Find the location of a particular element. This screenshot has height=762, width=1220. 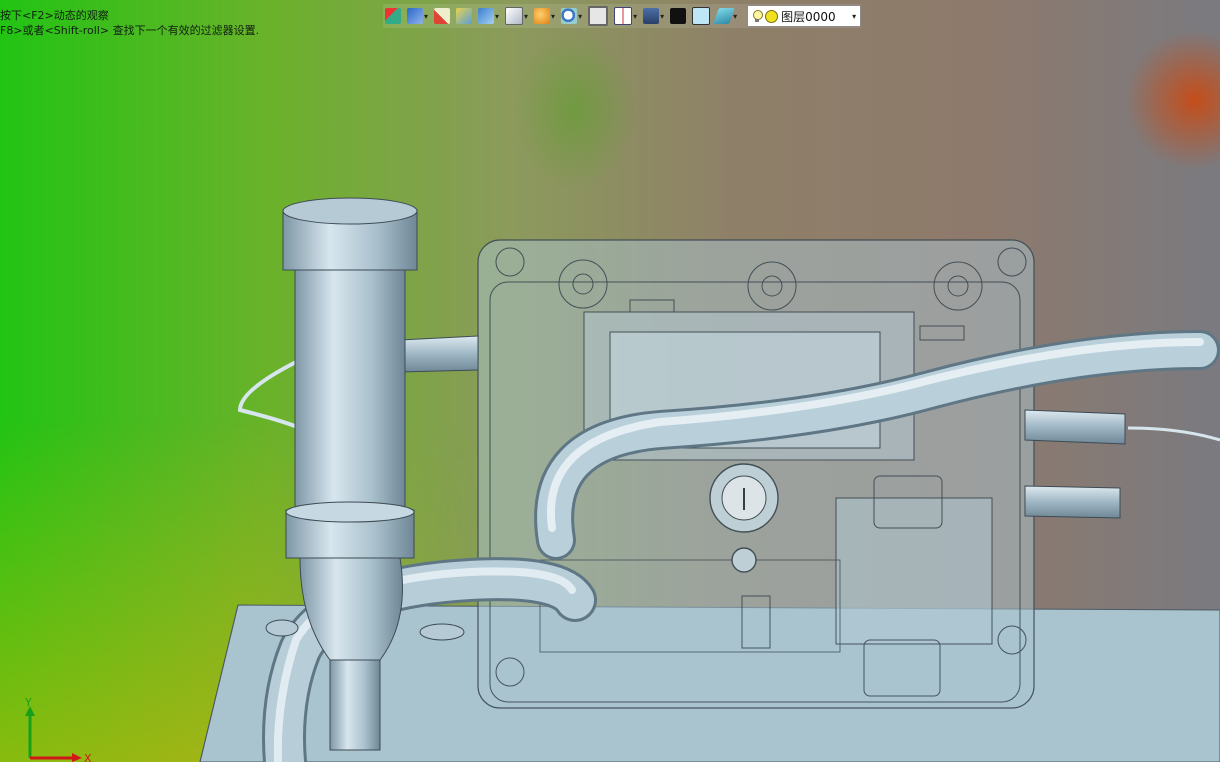

lightbulb-icon is located at coordinates (758, 16).